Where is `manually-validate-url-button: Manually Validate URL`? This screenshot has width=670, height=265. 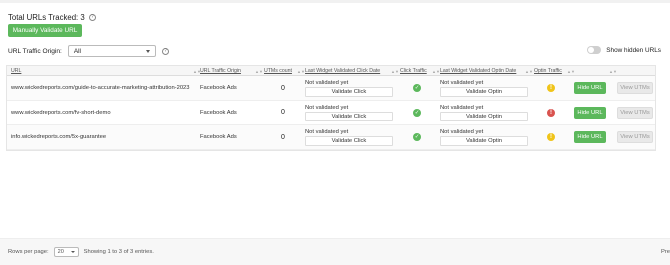
manually-validate-url-button: Manually Validate URL is located at coordinates (45, 30).